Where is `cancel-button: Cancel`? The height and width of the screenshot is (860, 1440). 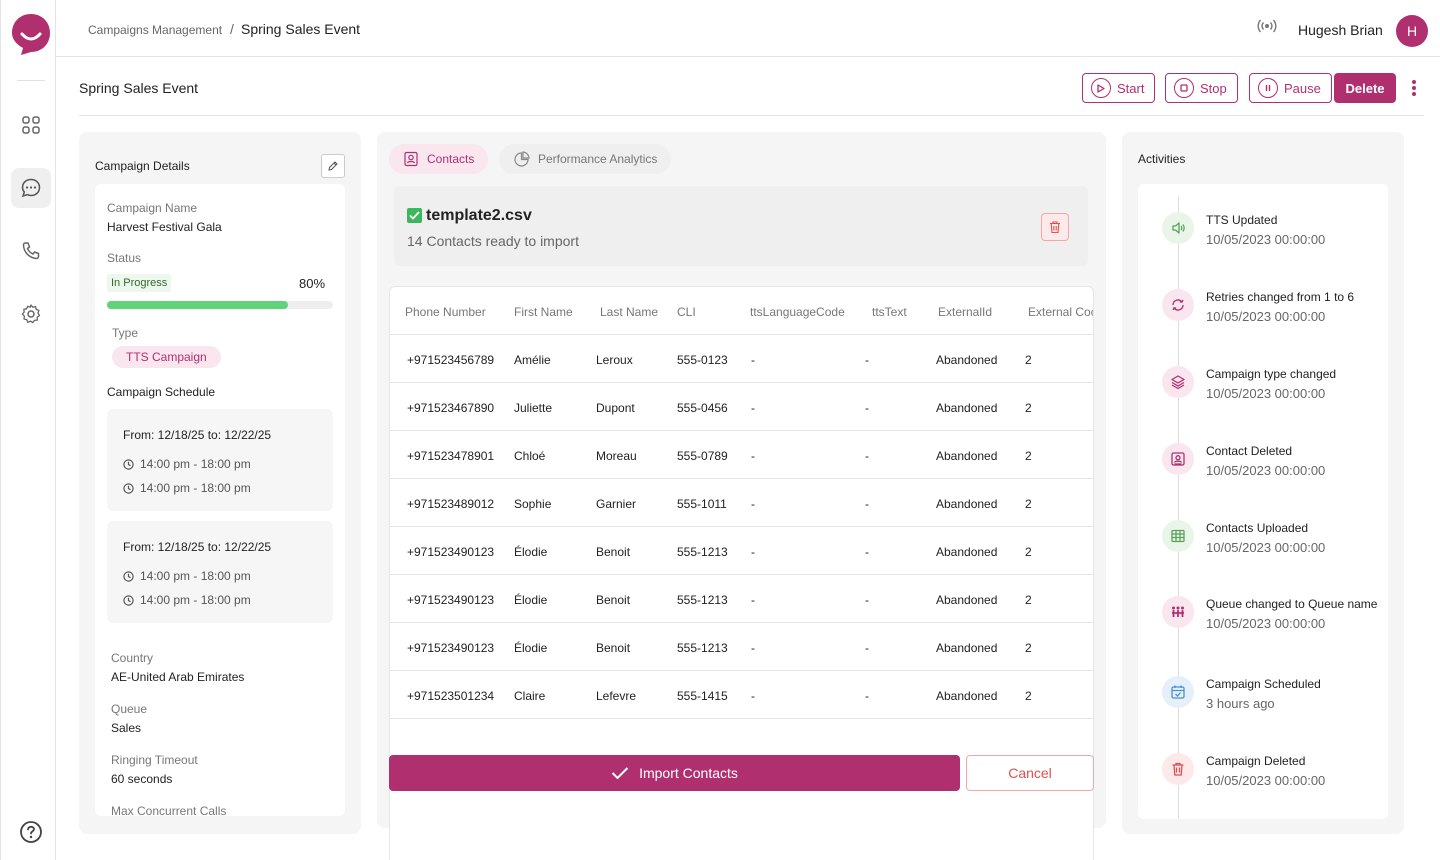
cancel-button: Cancel is located at coordinates (1030, 773).